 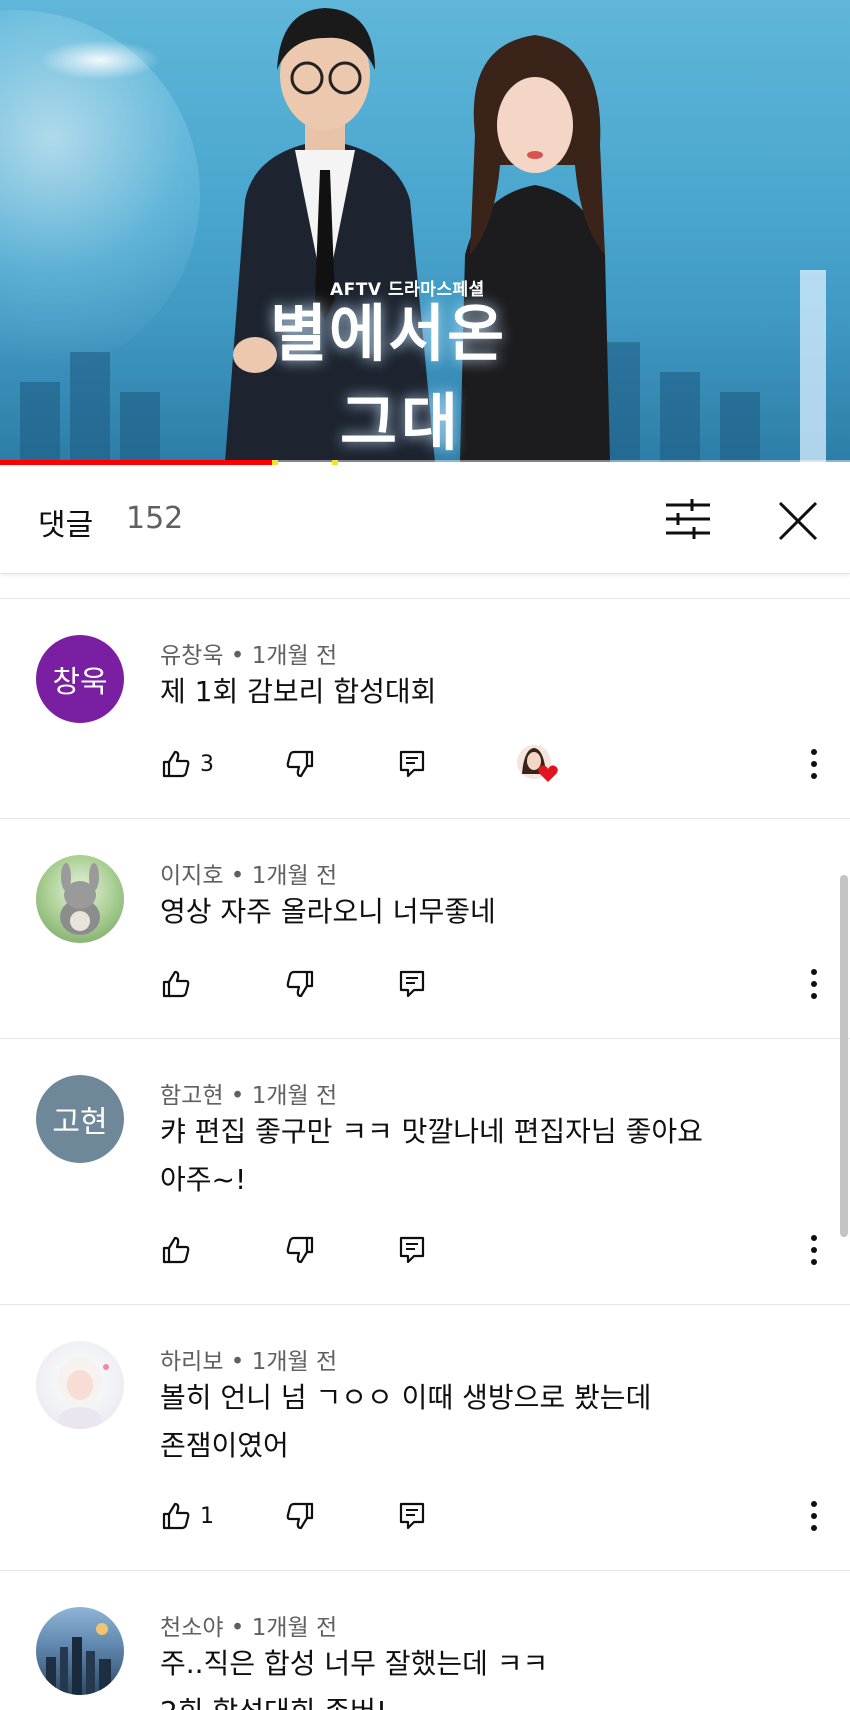 I want to click on comment-meta: 하리보 • 1개월 전, so click(x=248, y=1359).